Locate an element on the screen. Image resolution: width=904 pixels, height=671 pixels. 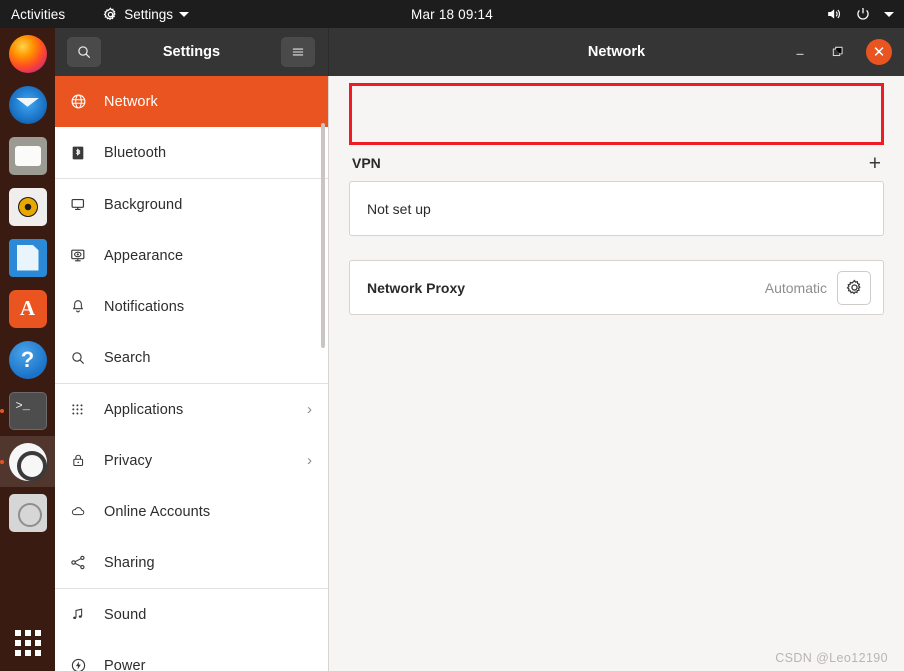
dock-item-software is located at coordinates (27, 308).